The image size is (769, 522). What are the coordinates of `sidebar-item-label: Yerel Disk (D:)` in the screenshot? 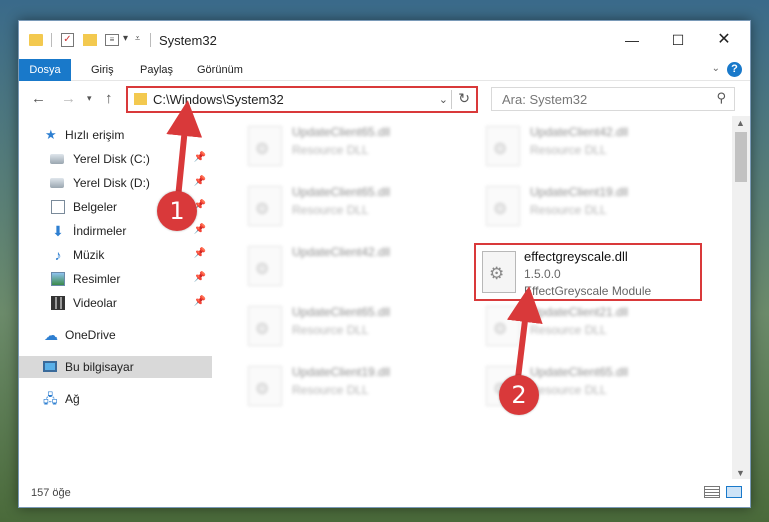 It's located at (111, 183).